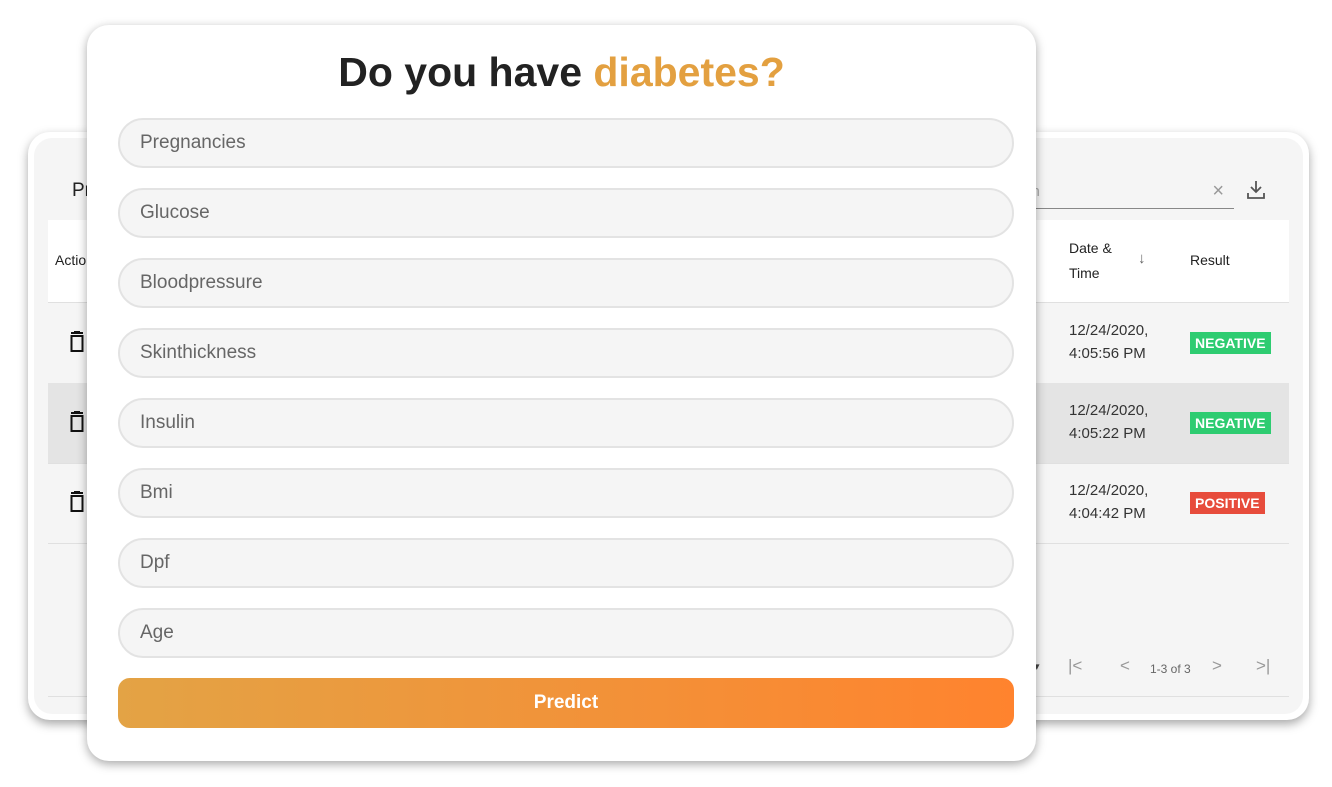 The width and height of the screenshot is (1332, 787). Describe the element at coordinates (566, 423) in the screenshot. I see `insulin-field` at that location.